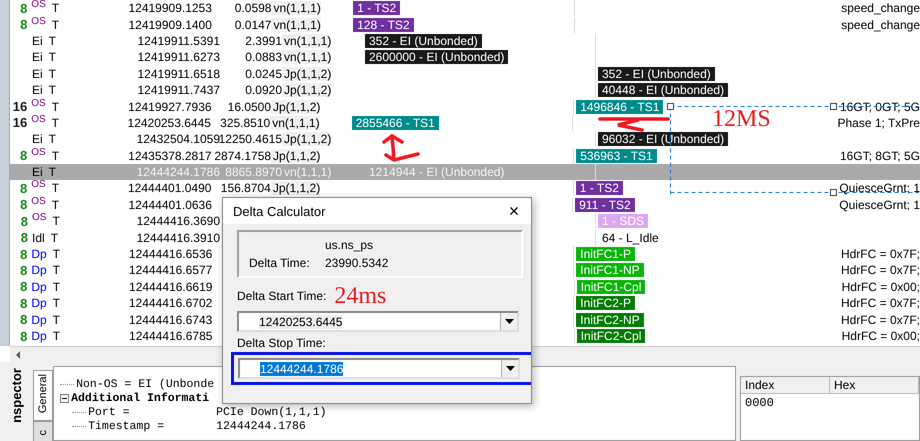 The width and height of the screenshot is (920, 441). Describe the element at coordinates (620, 107) in the screenshot. I see `lane-symbol: 1496846 - TS1` at that location.